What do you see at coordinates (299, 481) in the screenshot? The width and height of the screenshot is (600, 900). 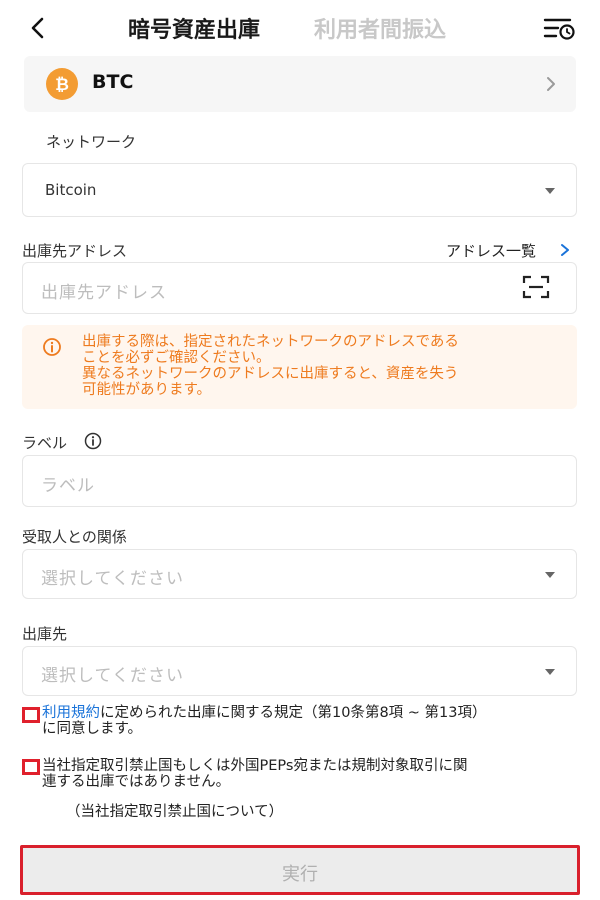 I see `label-input: ラベル` at bounding box center [299, 481].